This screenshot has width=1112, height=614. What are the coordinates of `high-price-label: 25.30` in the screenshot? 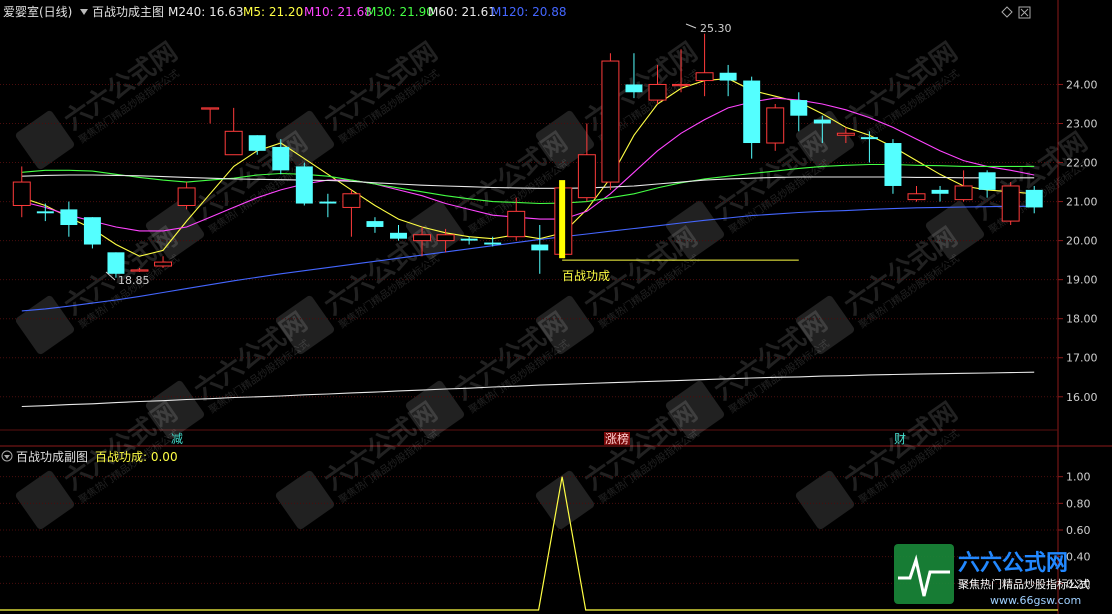 It's located at (716, 28).